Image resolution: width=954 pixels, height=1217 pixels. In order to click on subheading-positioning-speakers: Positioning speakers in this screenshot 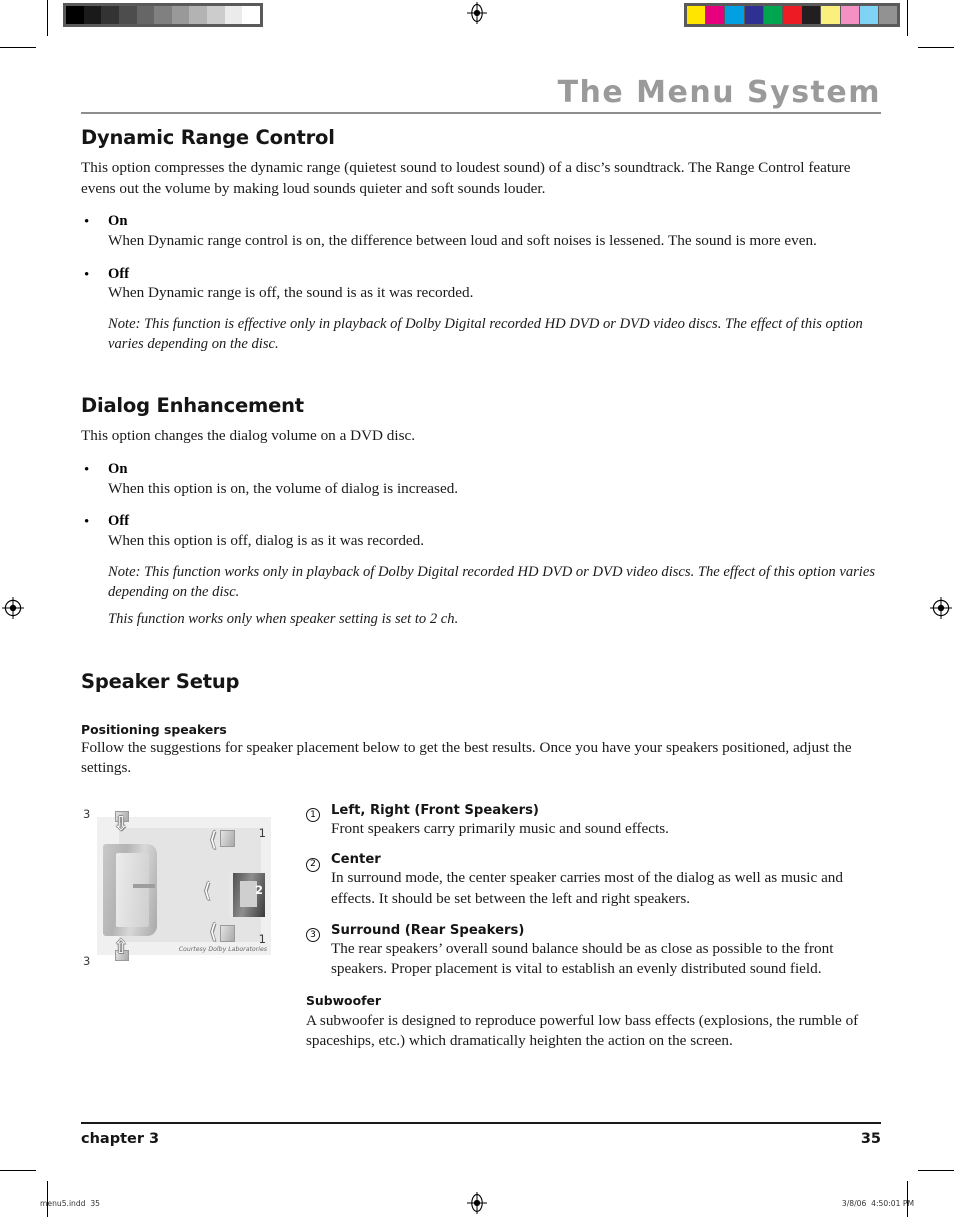, I will do `click(154, 729)`.